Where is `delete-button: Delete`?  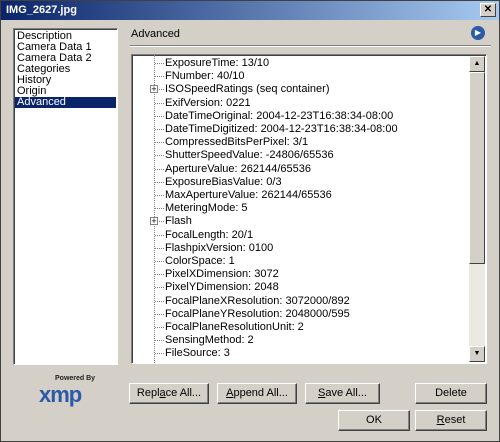
delete-button: Delete is located at coordinates (451, 393).